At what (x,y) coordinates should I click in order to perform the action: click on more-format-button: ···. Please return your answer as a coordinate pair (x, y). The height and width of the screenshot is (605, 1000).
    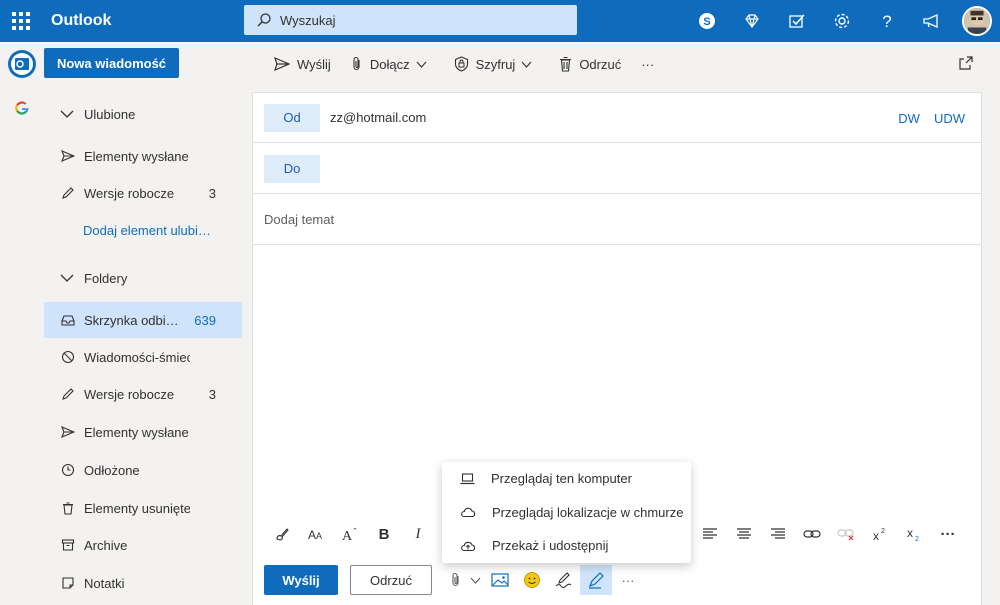
    Looking at the image, I should click on (948, 534).